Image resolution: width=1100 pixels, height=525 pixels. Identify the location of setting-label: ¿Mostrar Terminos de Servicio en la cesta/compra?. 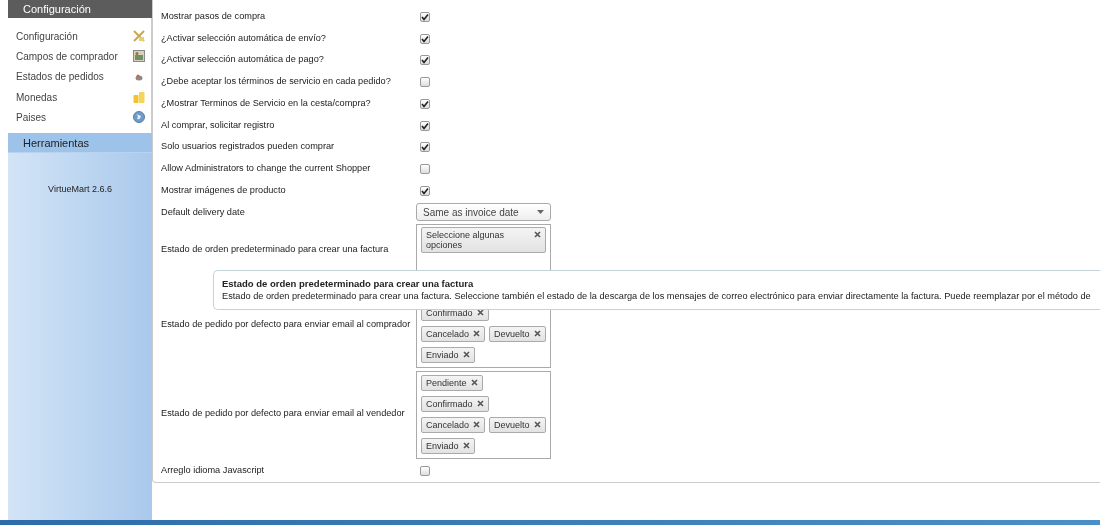
(266, 103).